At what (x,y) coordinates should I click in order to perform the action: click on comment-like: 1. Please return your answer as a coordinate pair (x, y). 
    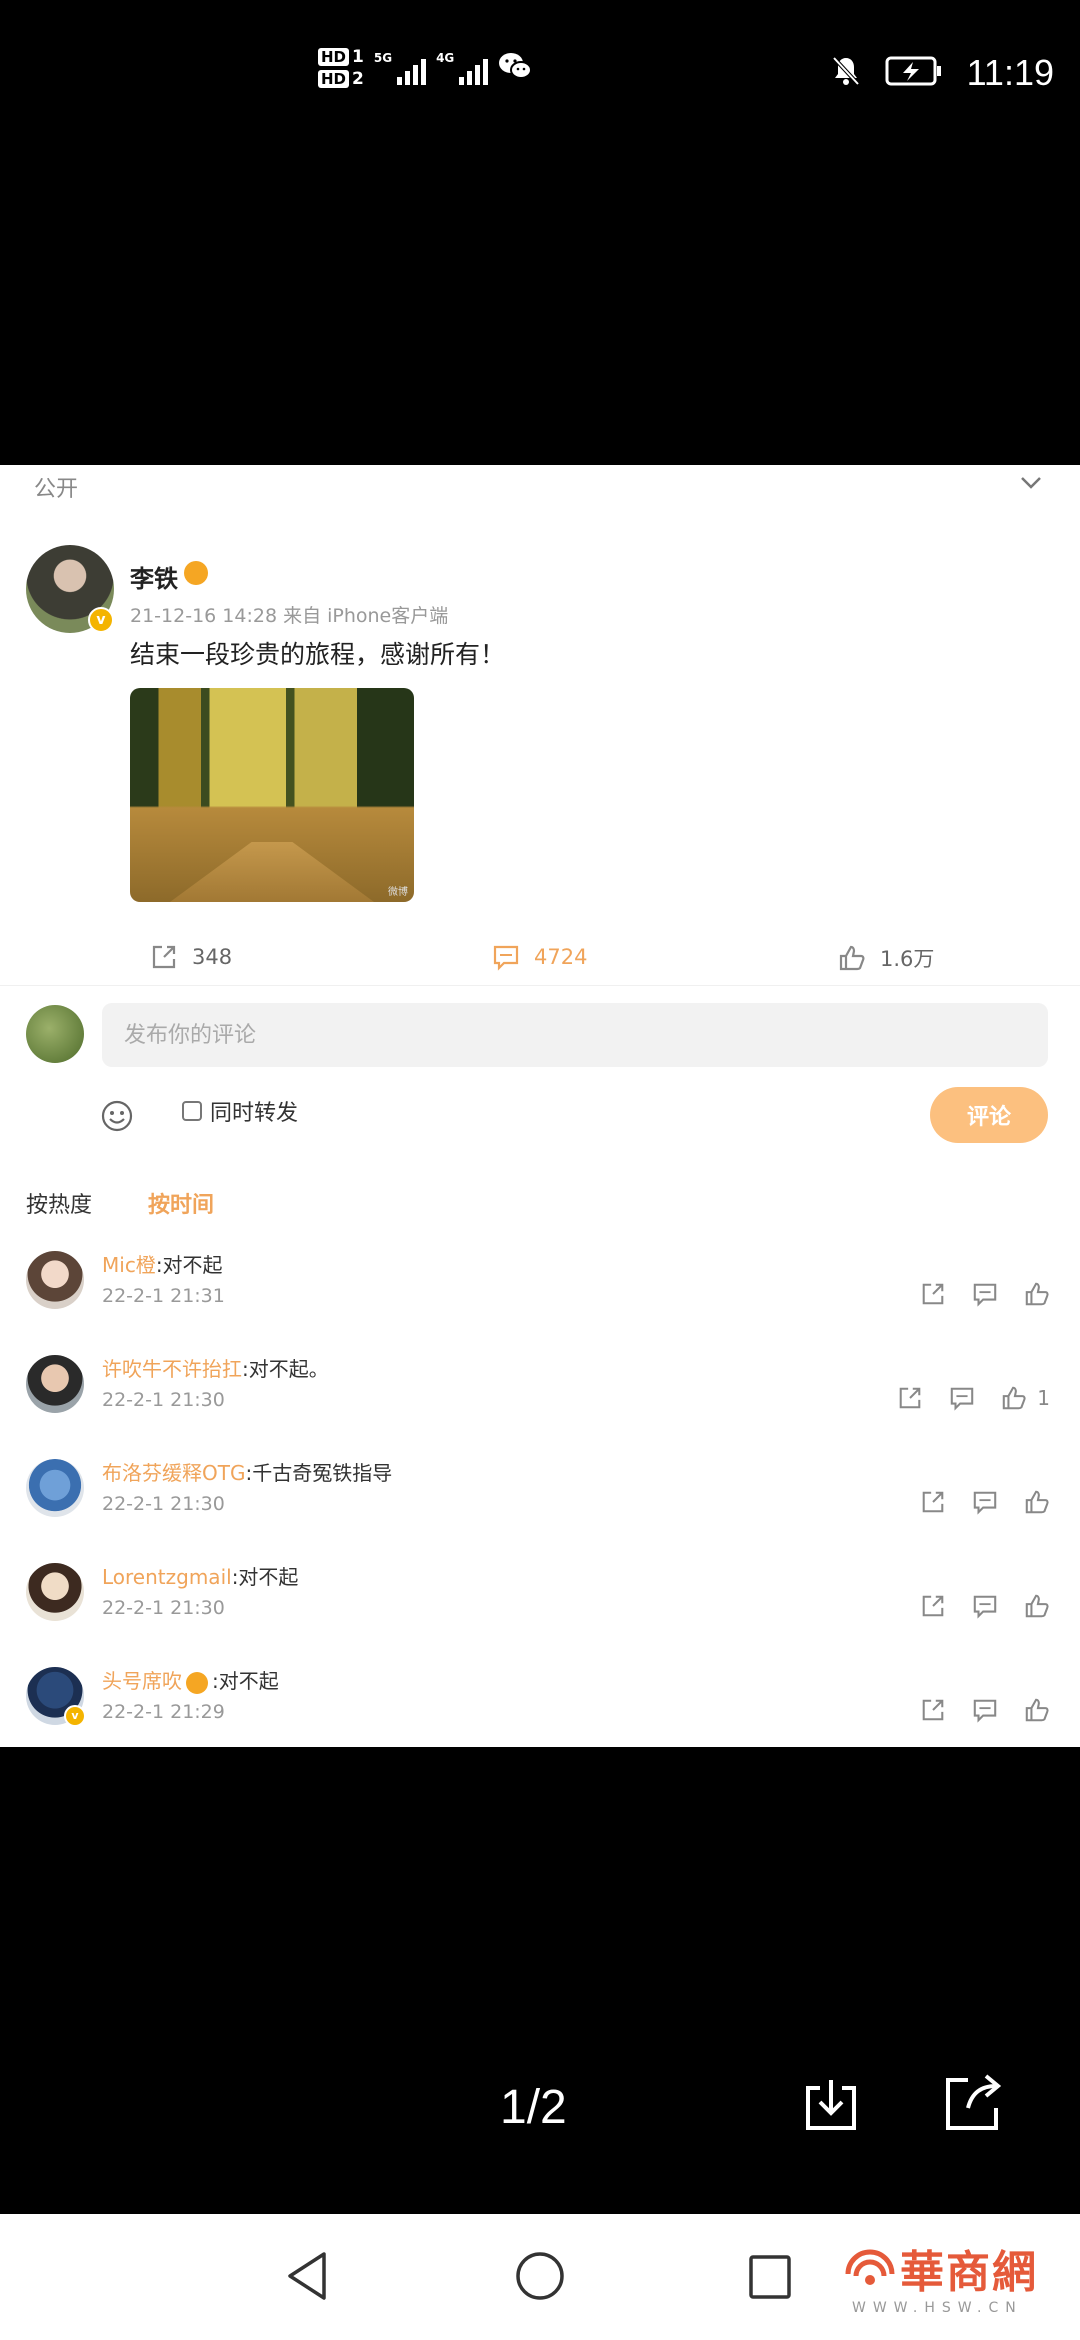
    Looking at the image, I should click on (1025, 1398).